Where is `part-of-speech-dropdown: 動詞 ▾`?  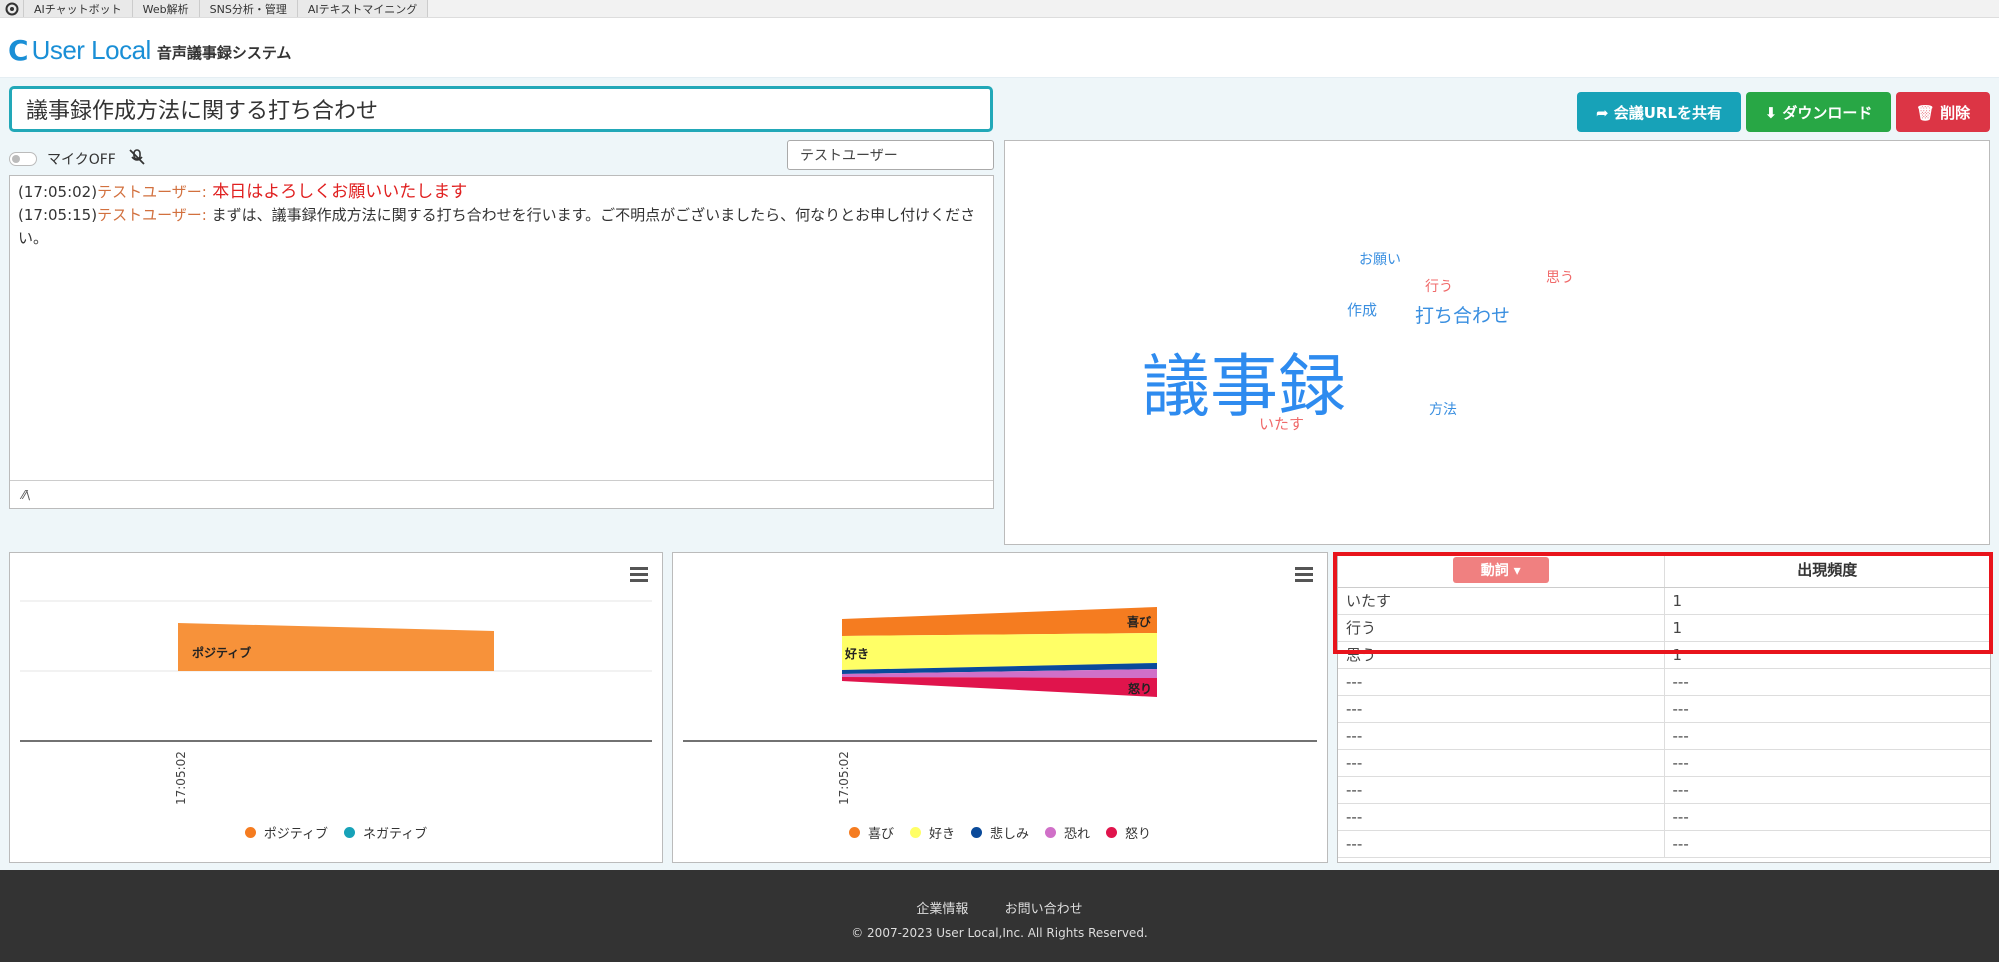 part-of-speech-dropdown: 動詞 ▾ is located at coordinates (1500, 569).